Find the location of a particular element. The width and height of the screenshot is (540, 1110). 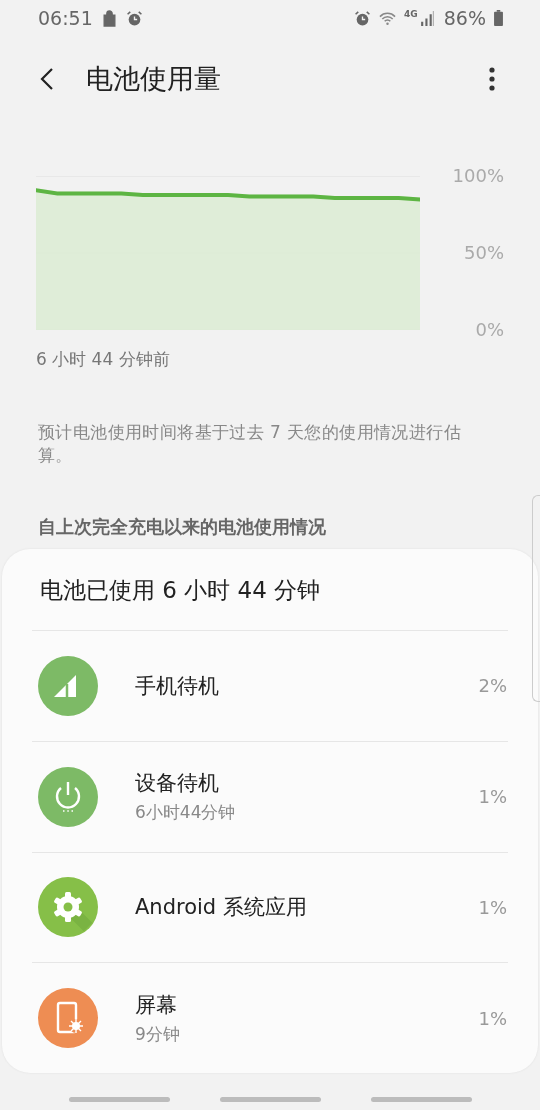

axis-tick-label: 100% is located at coordinates (478, 175).